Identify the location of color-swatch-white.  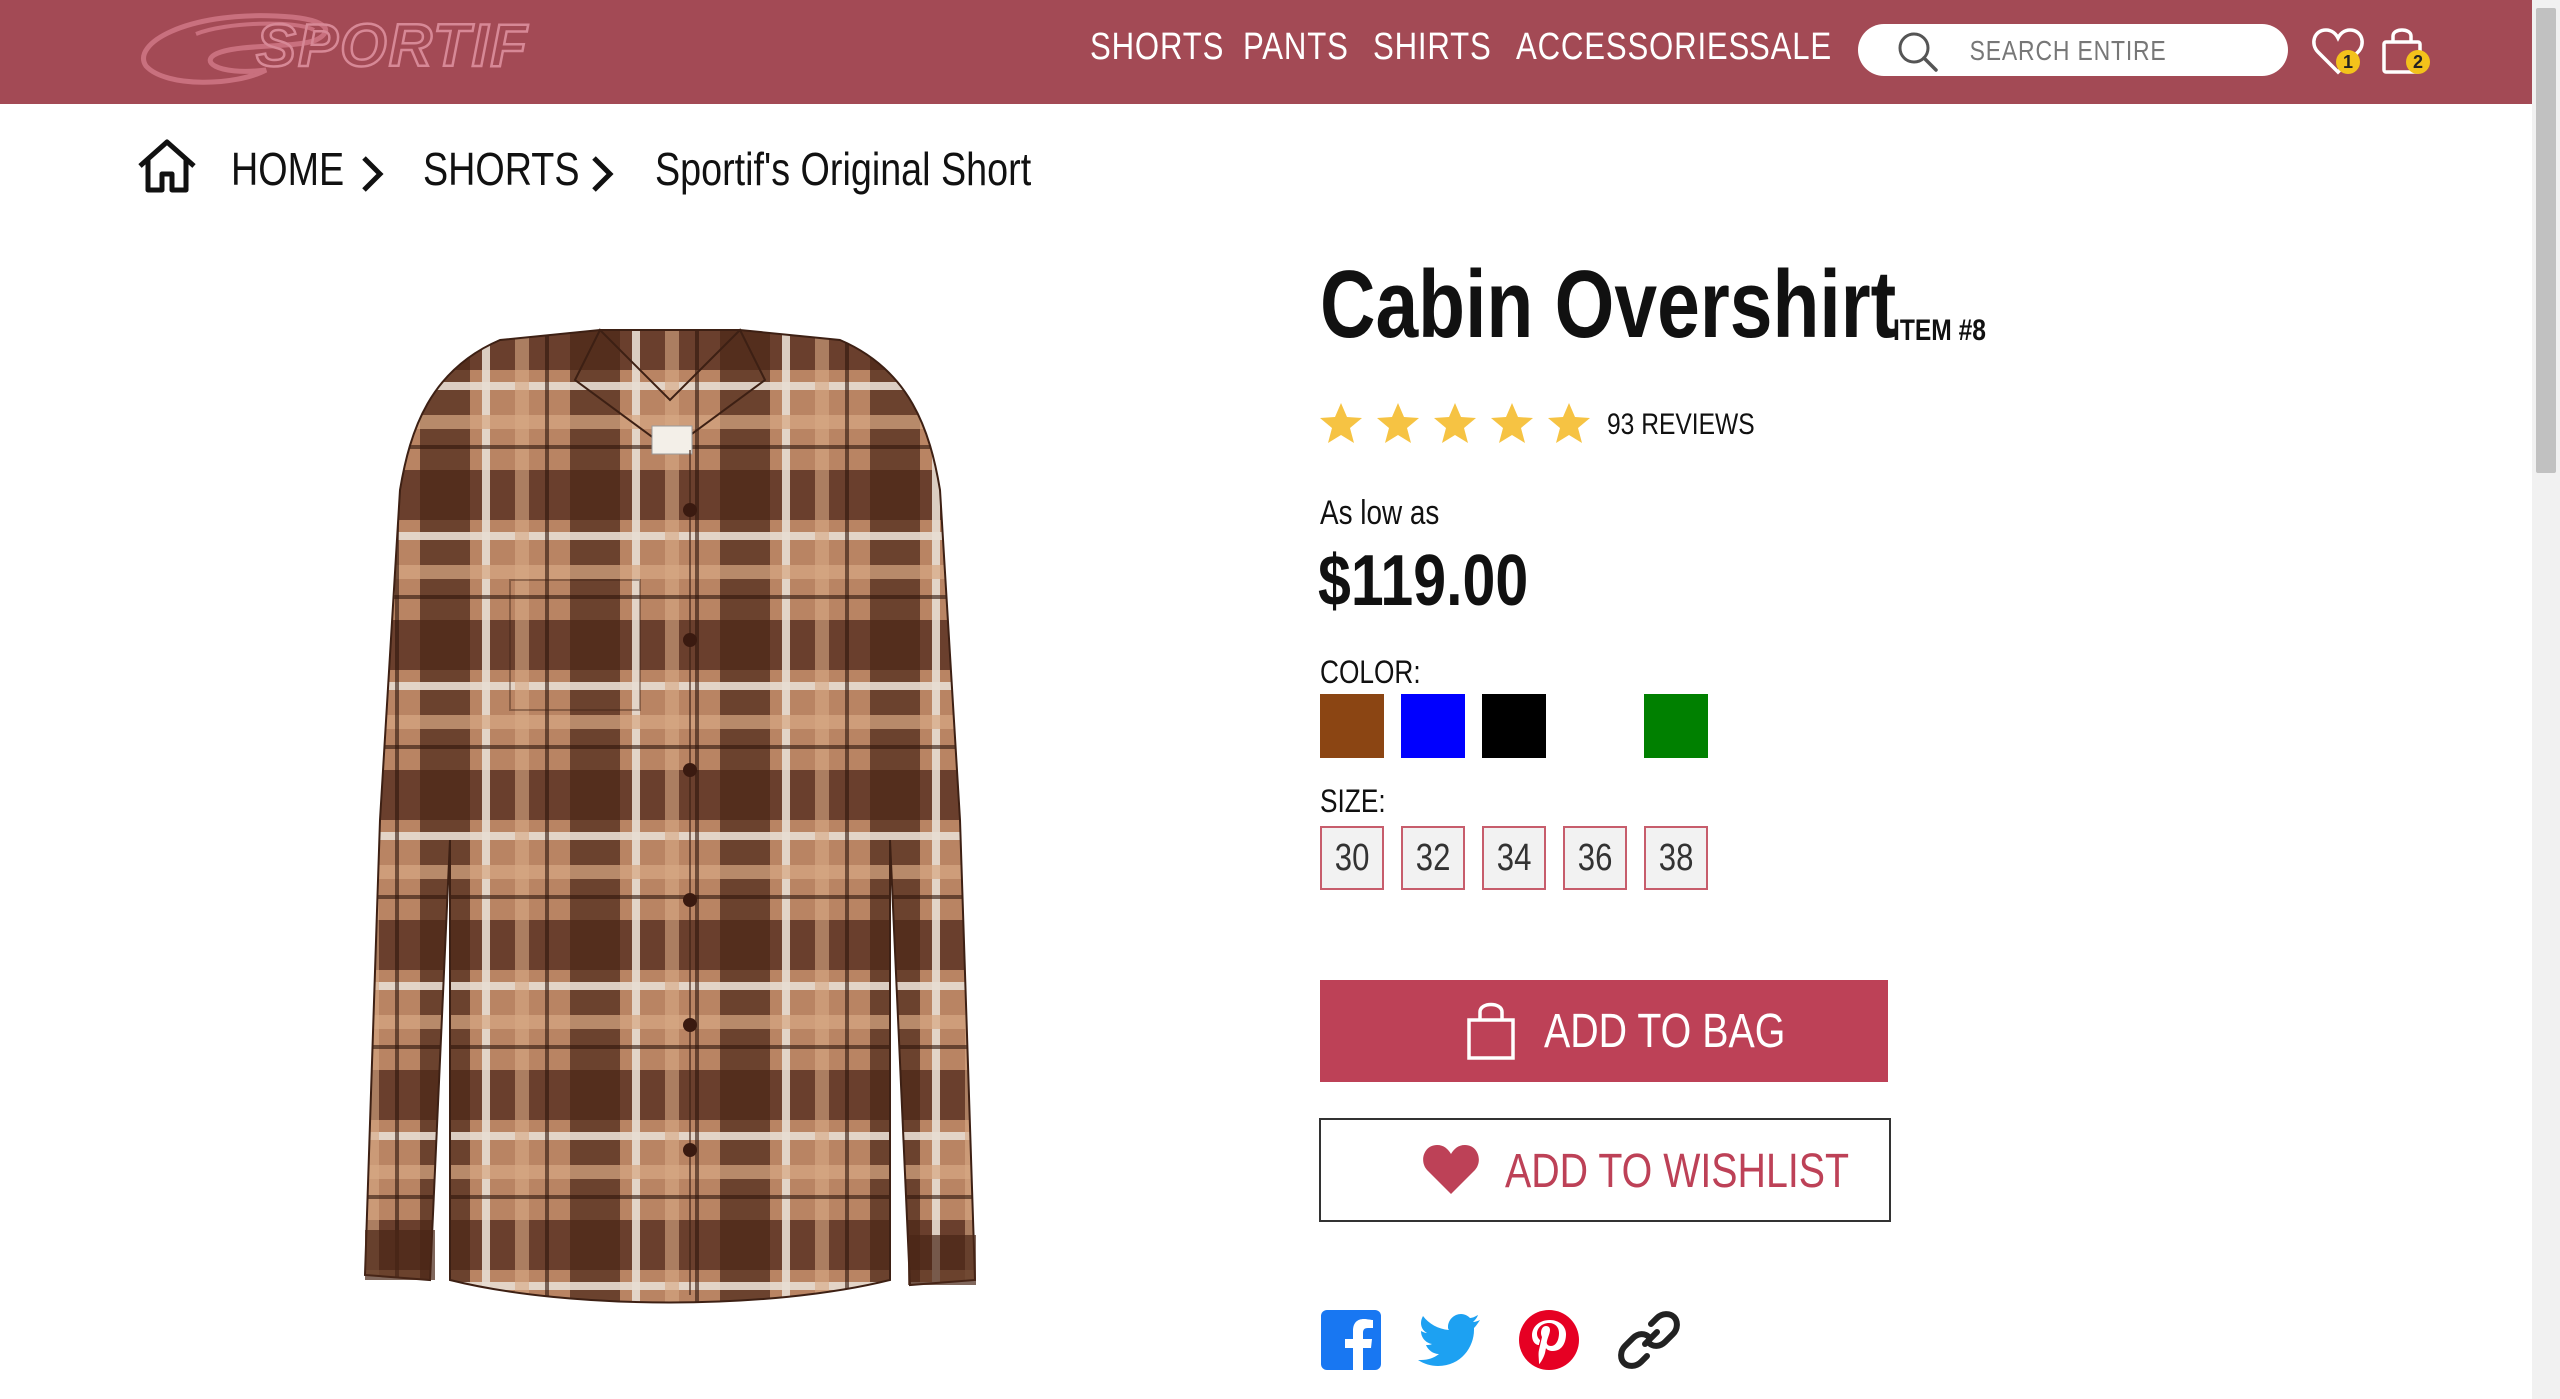
(1595, 726).